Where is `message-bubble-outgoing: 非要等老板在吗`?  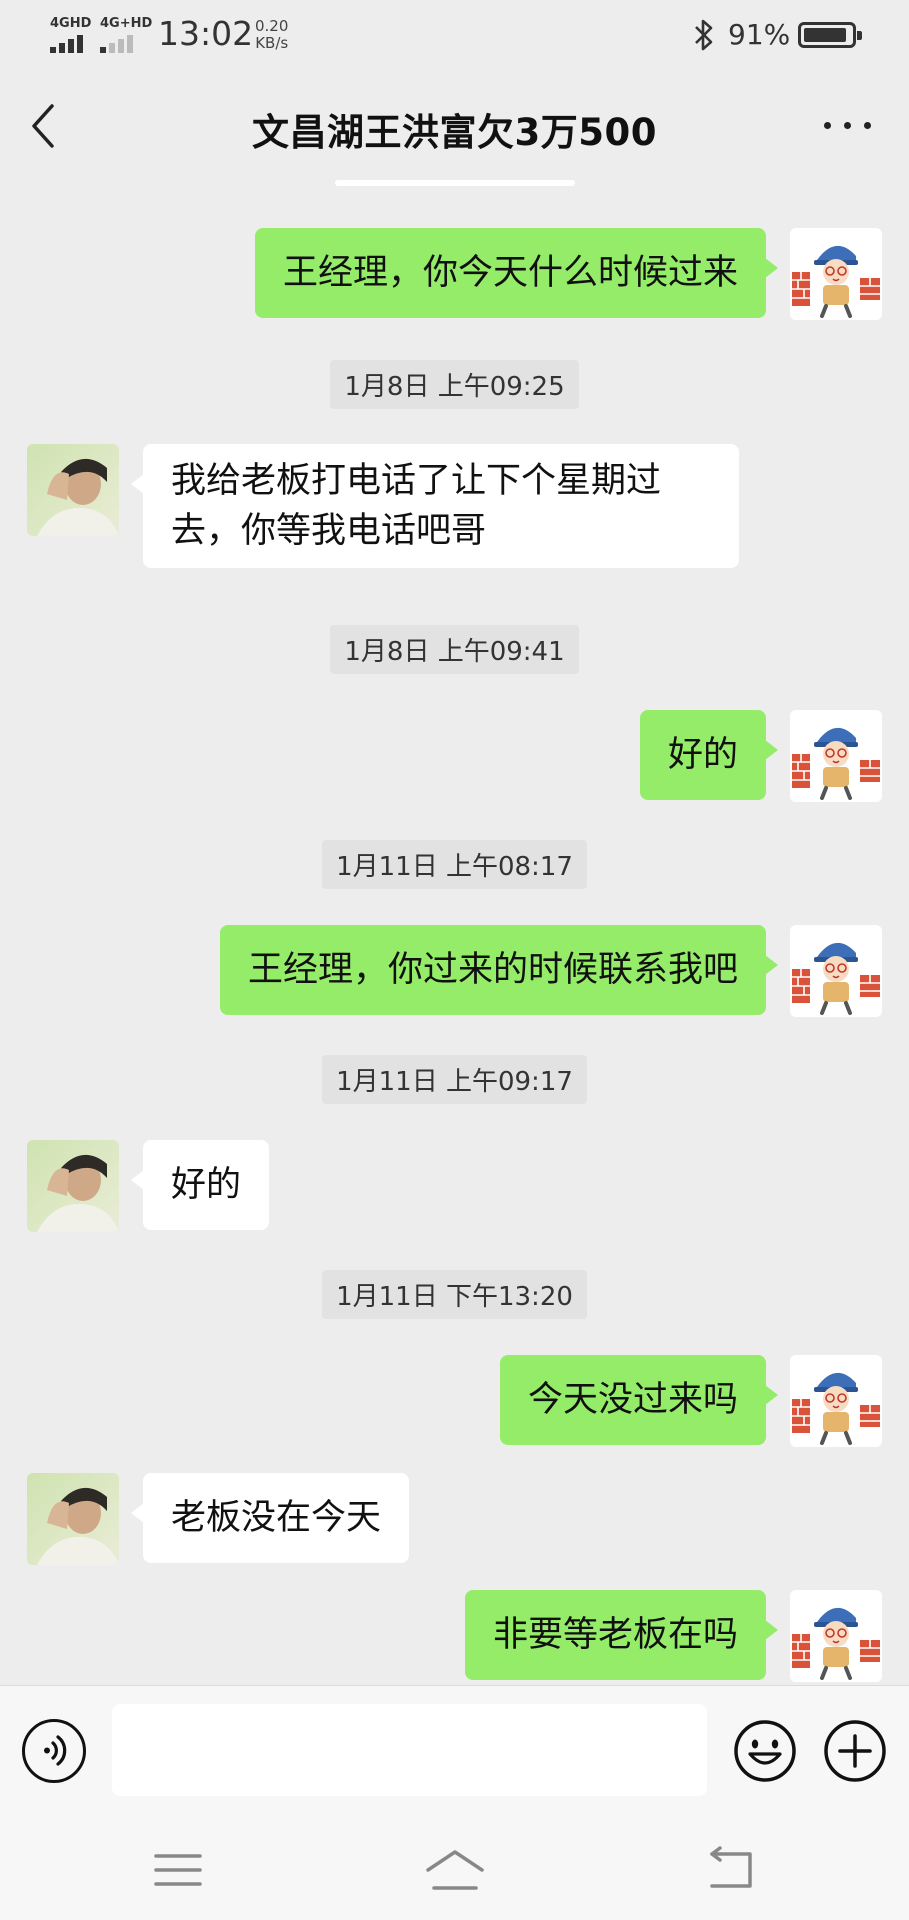
message-bubble-outgoing: 非要等老板在吗 is located at coordinates (621, 1635).